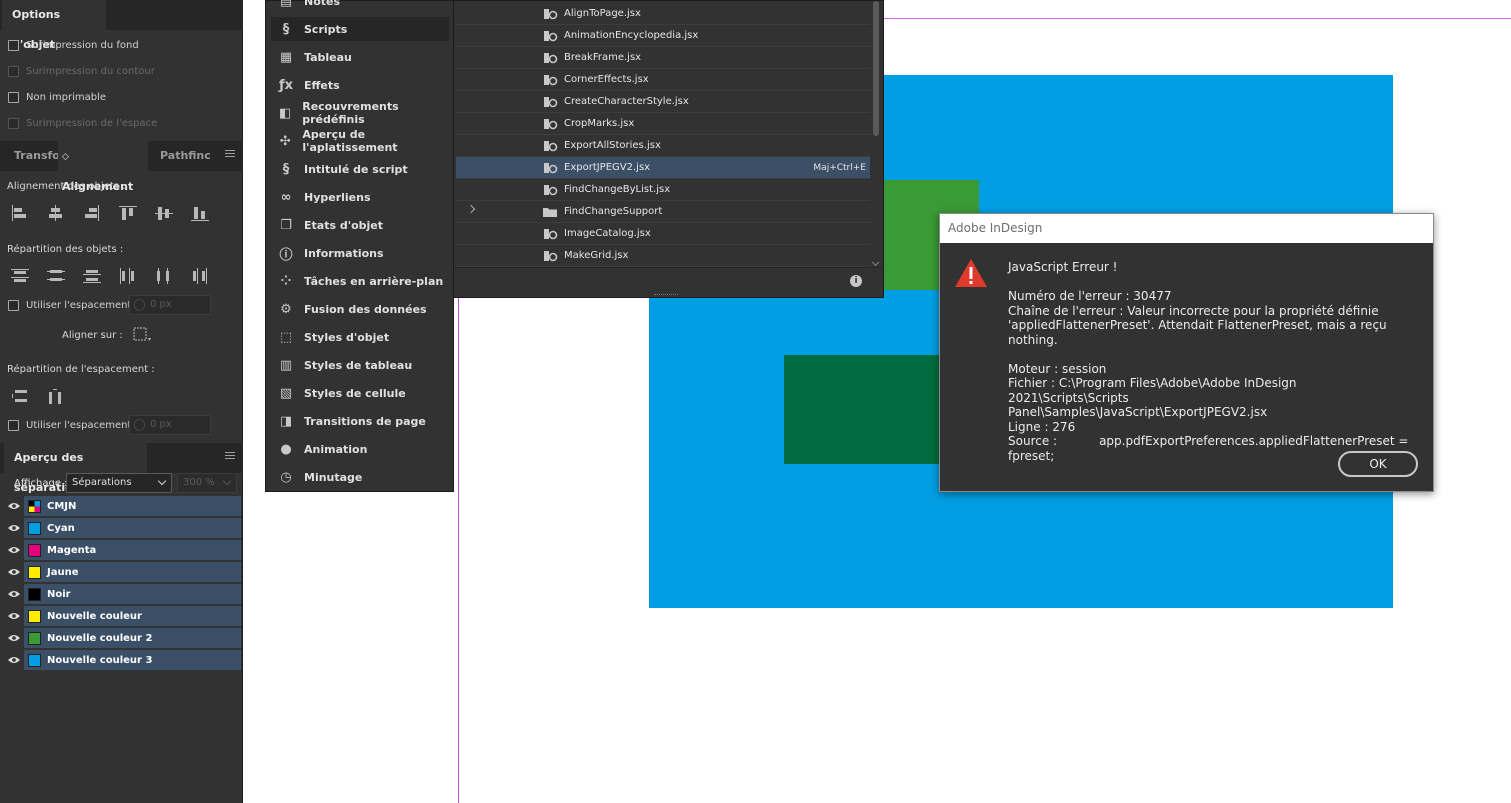 Image resolution: width=1511 pixels, height=803 pixels. What do you see at coordinates (471, 209) in the screenshot?
I see `chevron-right-icon` at bounding box center [471, 209].